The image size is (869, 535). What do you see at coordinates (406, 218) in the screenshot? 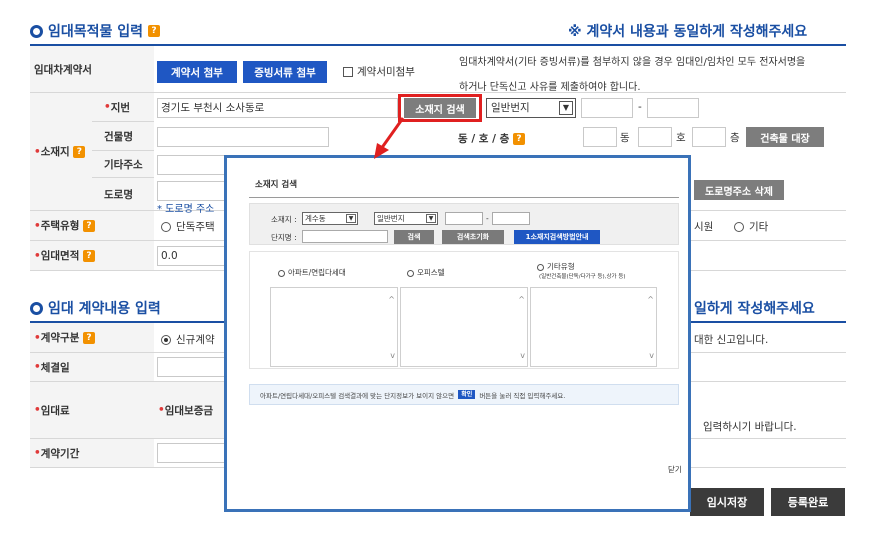
I see `modal-lot-type-select: 일반번지 ▼` at bounding box center [406, 218].